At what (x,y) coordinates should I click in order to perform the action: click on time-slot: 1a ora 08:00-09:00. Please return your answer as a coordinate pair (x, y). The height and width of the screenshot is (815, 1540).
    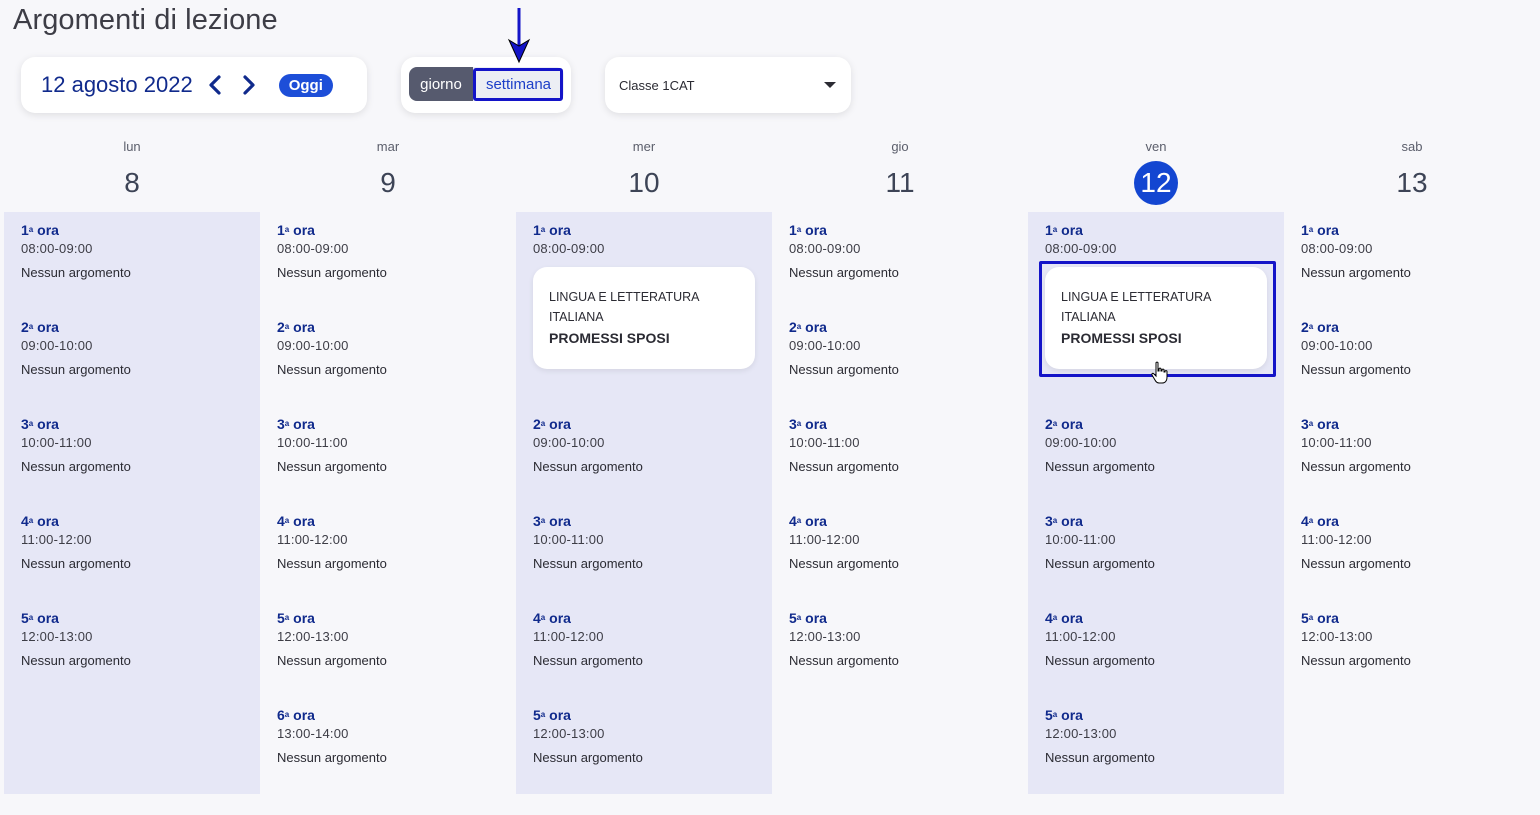
    Looking at the image, I should click on (648, 239).